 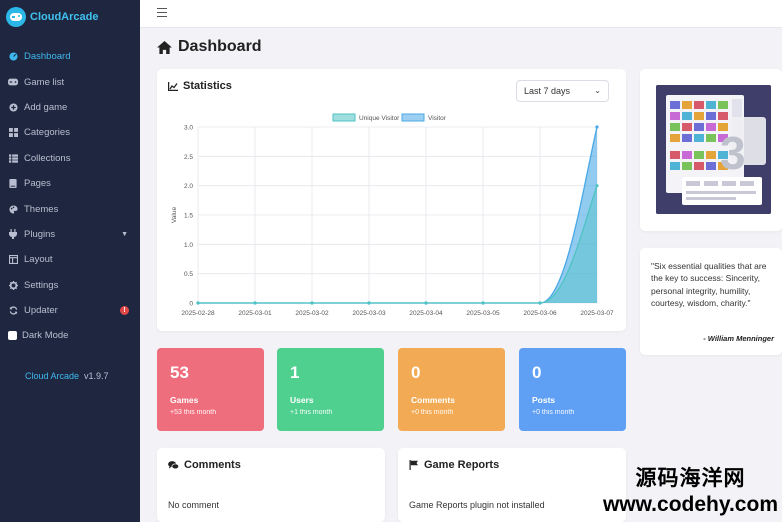 I want to click on watermark: 源码海洋网 www.codehy.com, so click(x=690, y=489).